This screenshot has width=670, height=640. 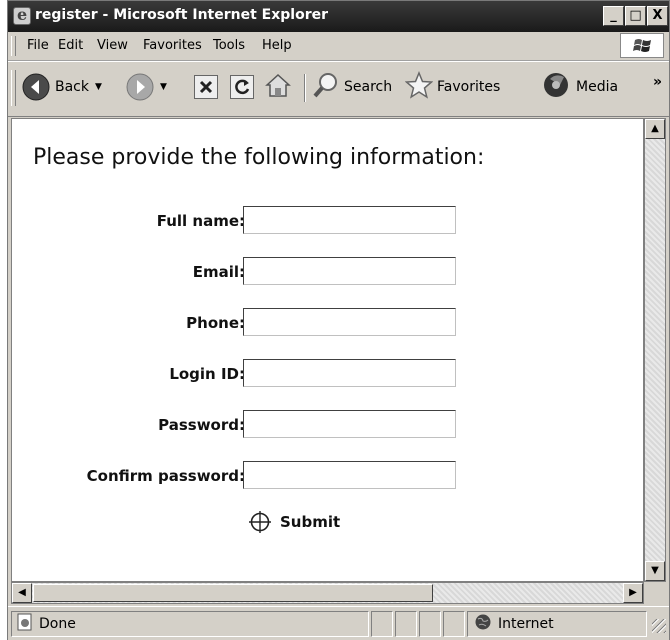 I want to click on full-name-input, so click(x=349, y=220).